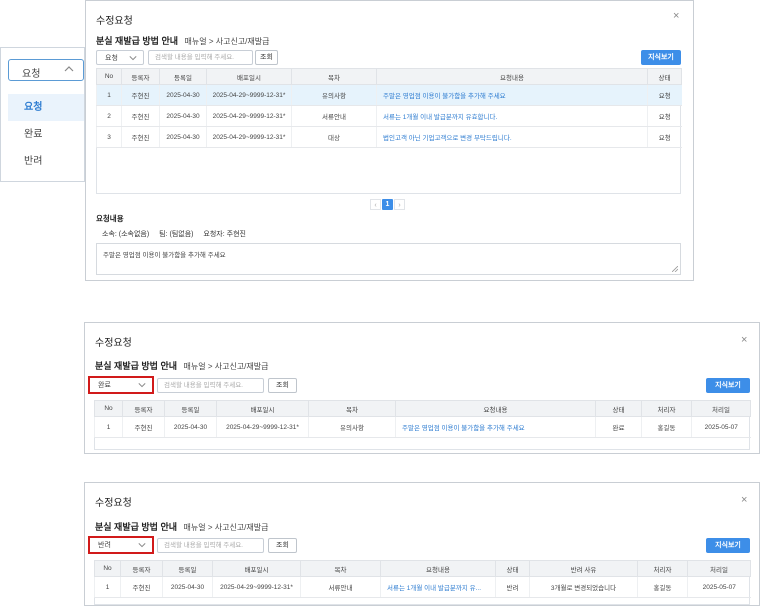 This screenshot has width=760, height=606. Describe the element at coordinates (120, 57) in the screenshot. I see `status-filter-select: 요청` at that location.